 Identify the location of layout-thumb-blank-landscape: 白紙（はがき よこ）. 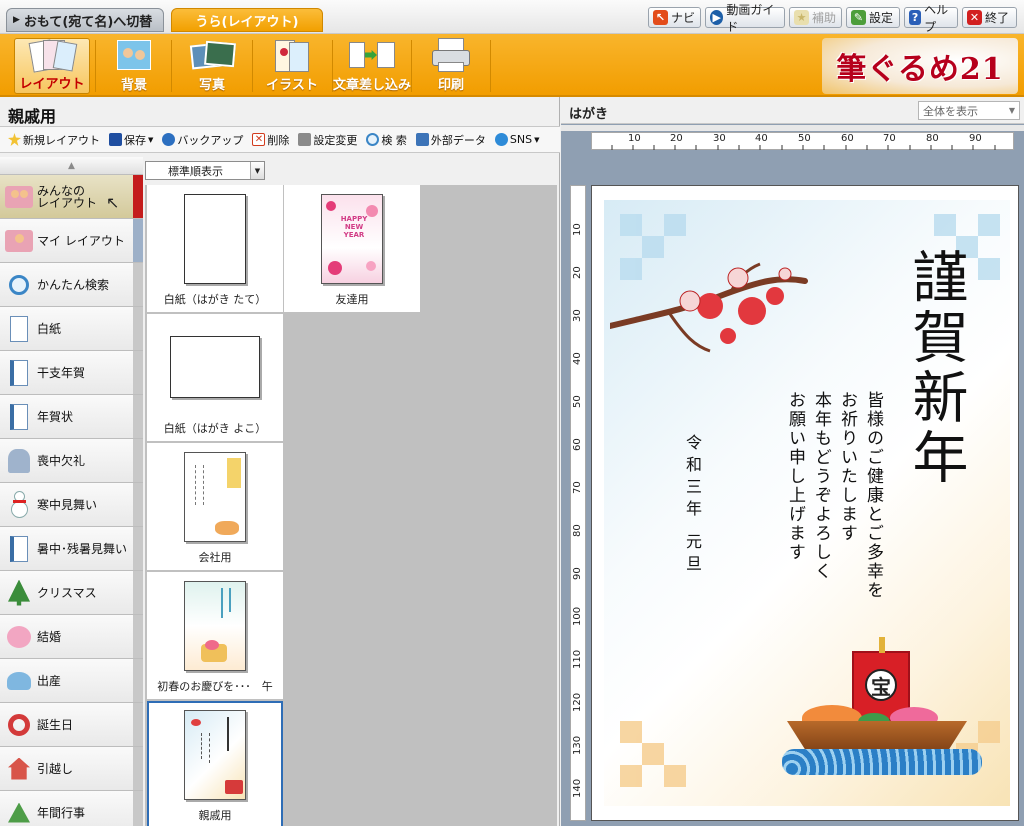
(215, 377).